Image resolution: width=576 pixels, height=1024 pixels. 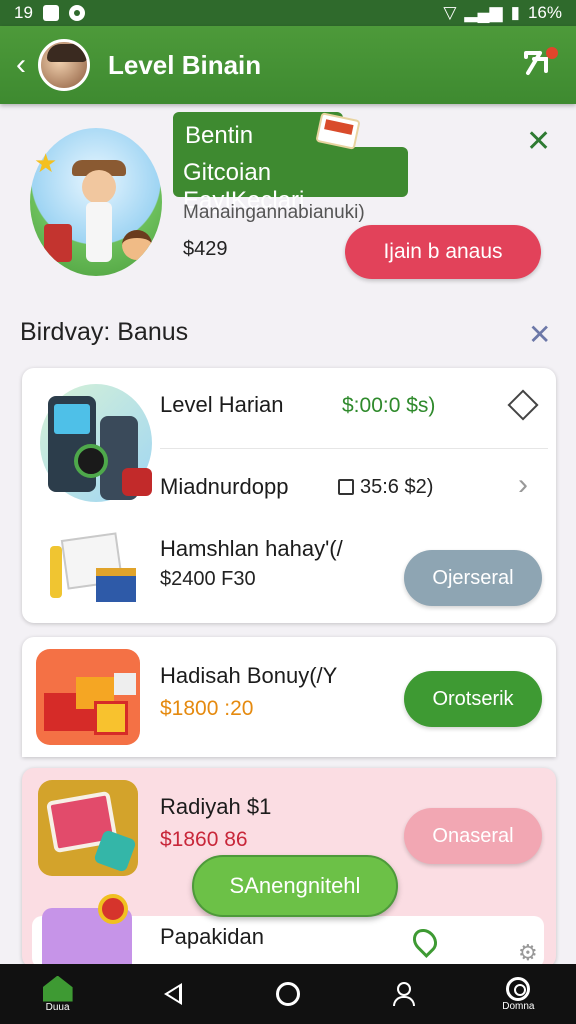 I want to click on claim-button: Onaseral, so click(x=473, y=836).